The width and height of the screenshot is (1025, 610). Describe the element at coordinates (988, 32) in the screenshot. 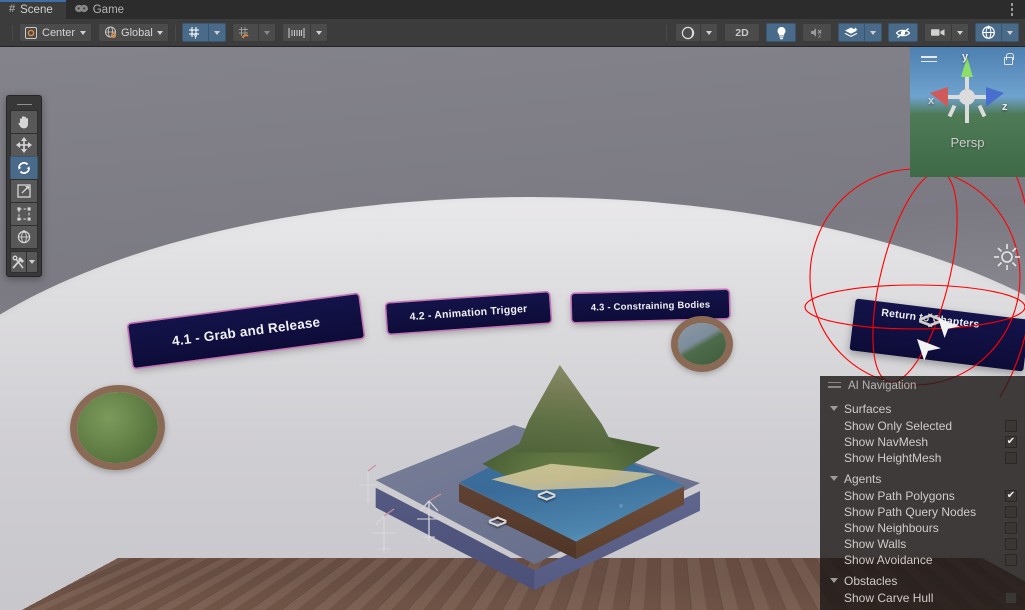

I see `gizmos-globe-icon` at that location.